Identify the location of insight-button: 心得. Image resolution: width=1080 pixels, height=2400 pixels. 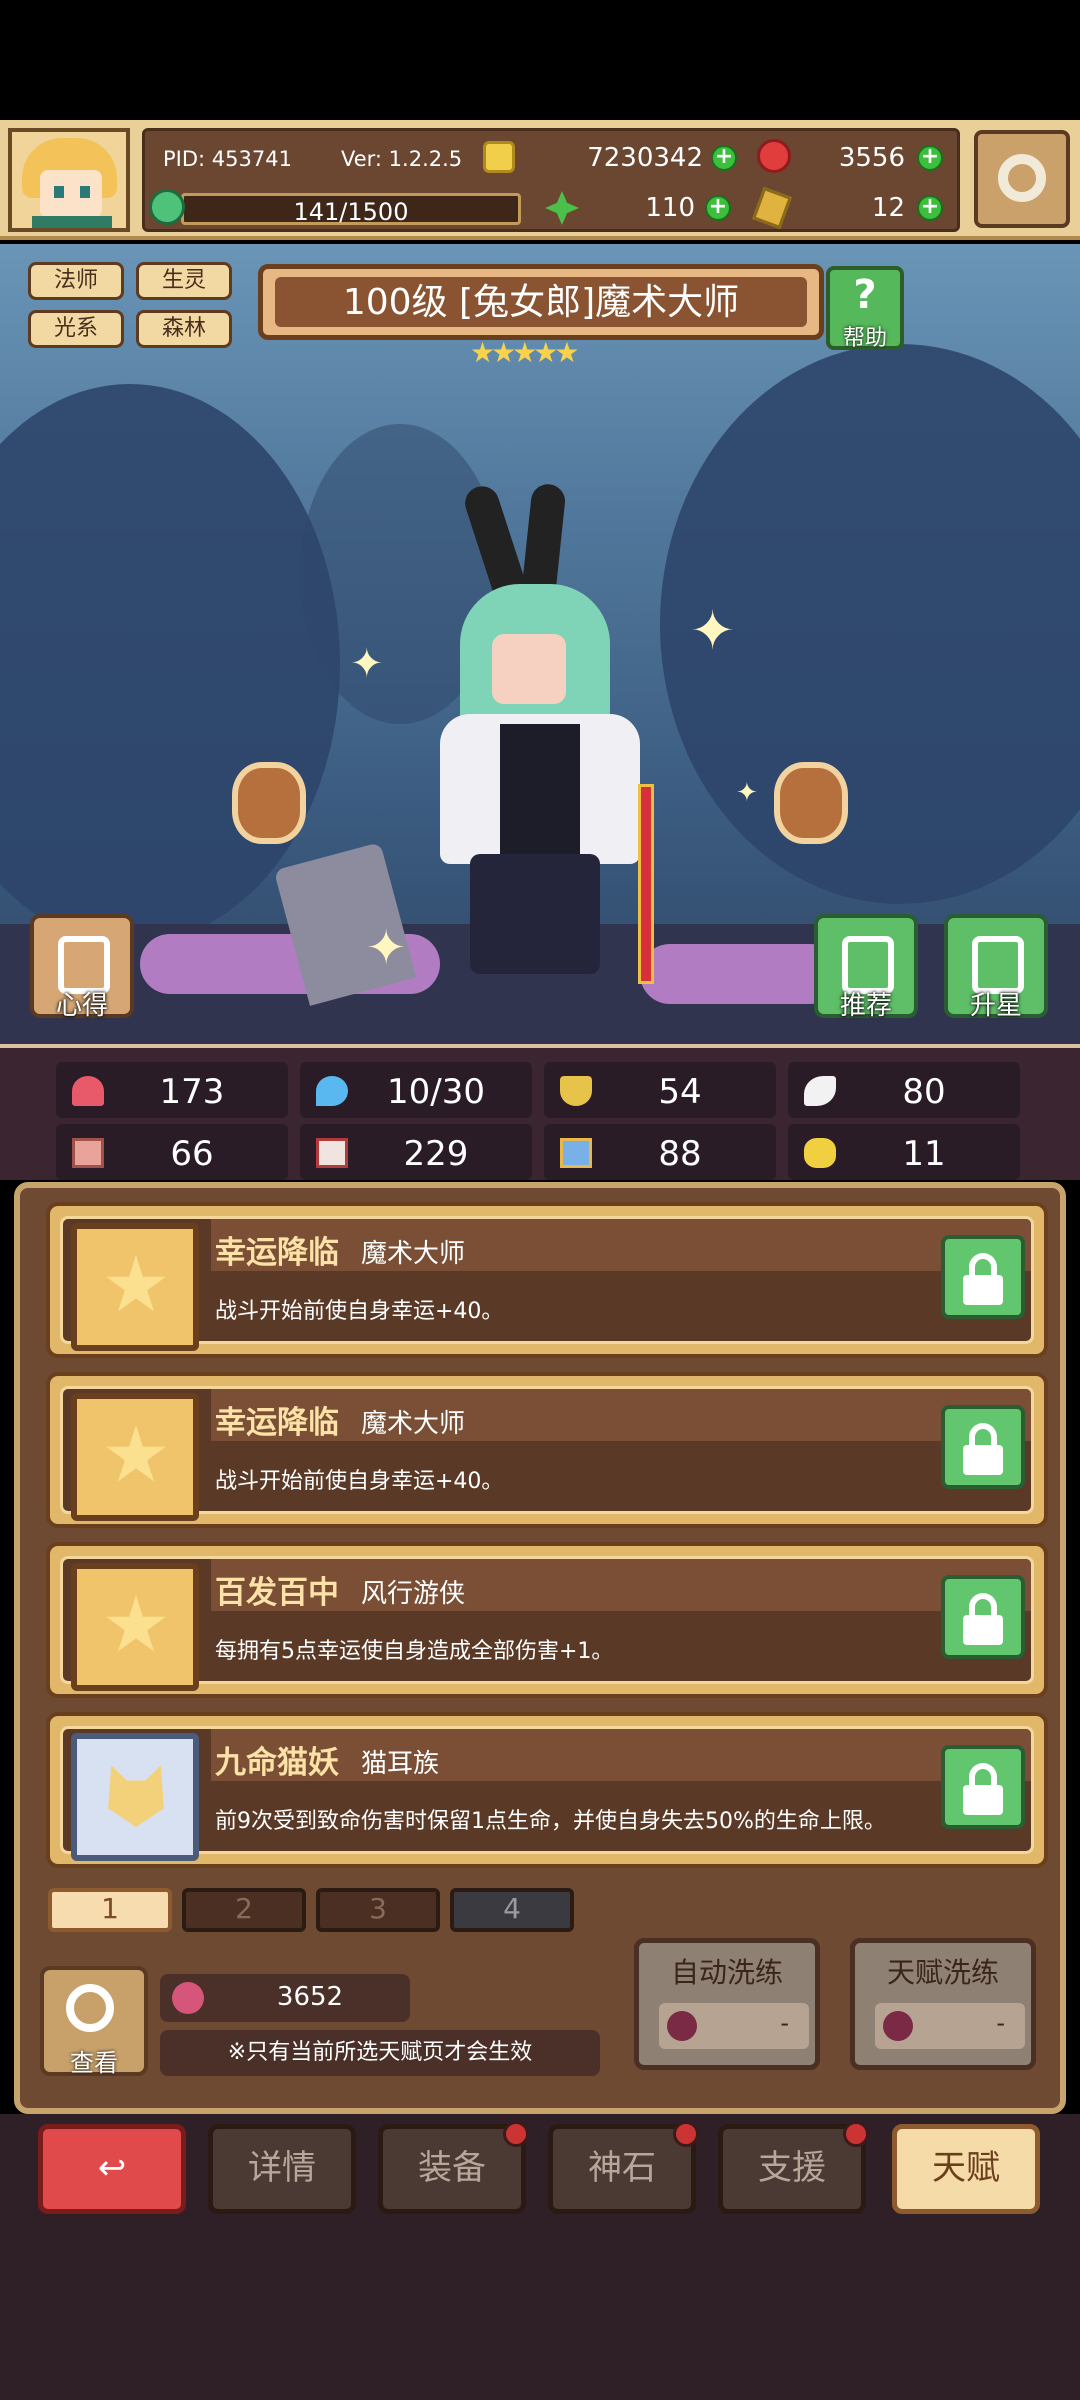
(82, 967).